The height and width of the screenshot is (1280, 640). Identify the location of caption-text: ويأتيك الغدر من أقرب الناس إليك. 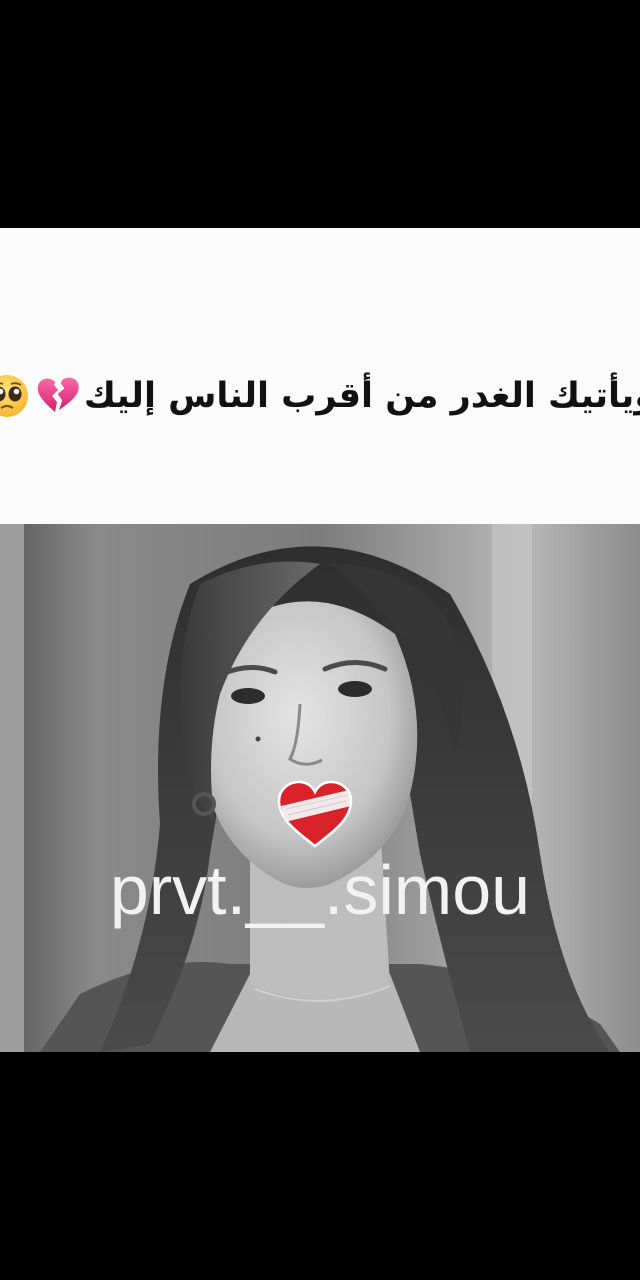
(361, 396).